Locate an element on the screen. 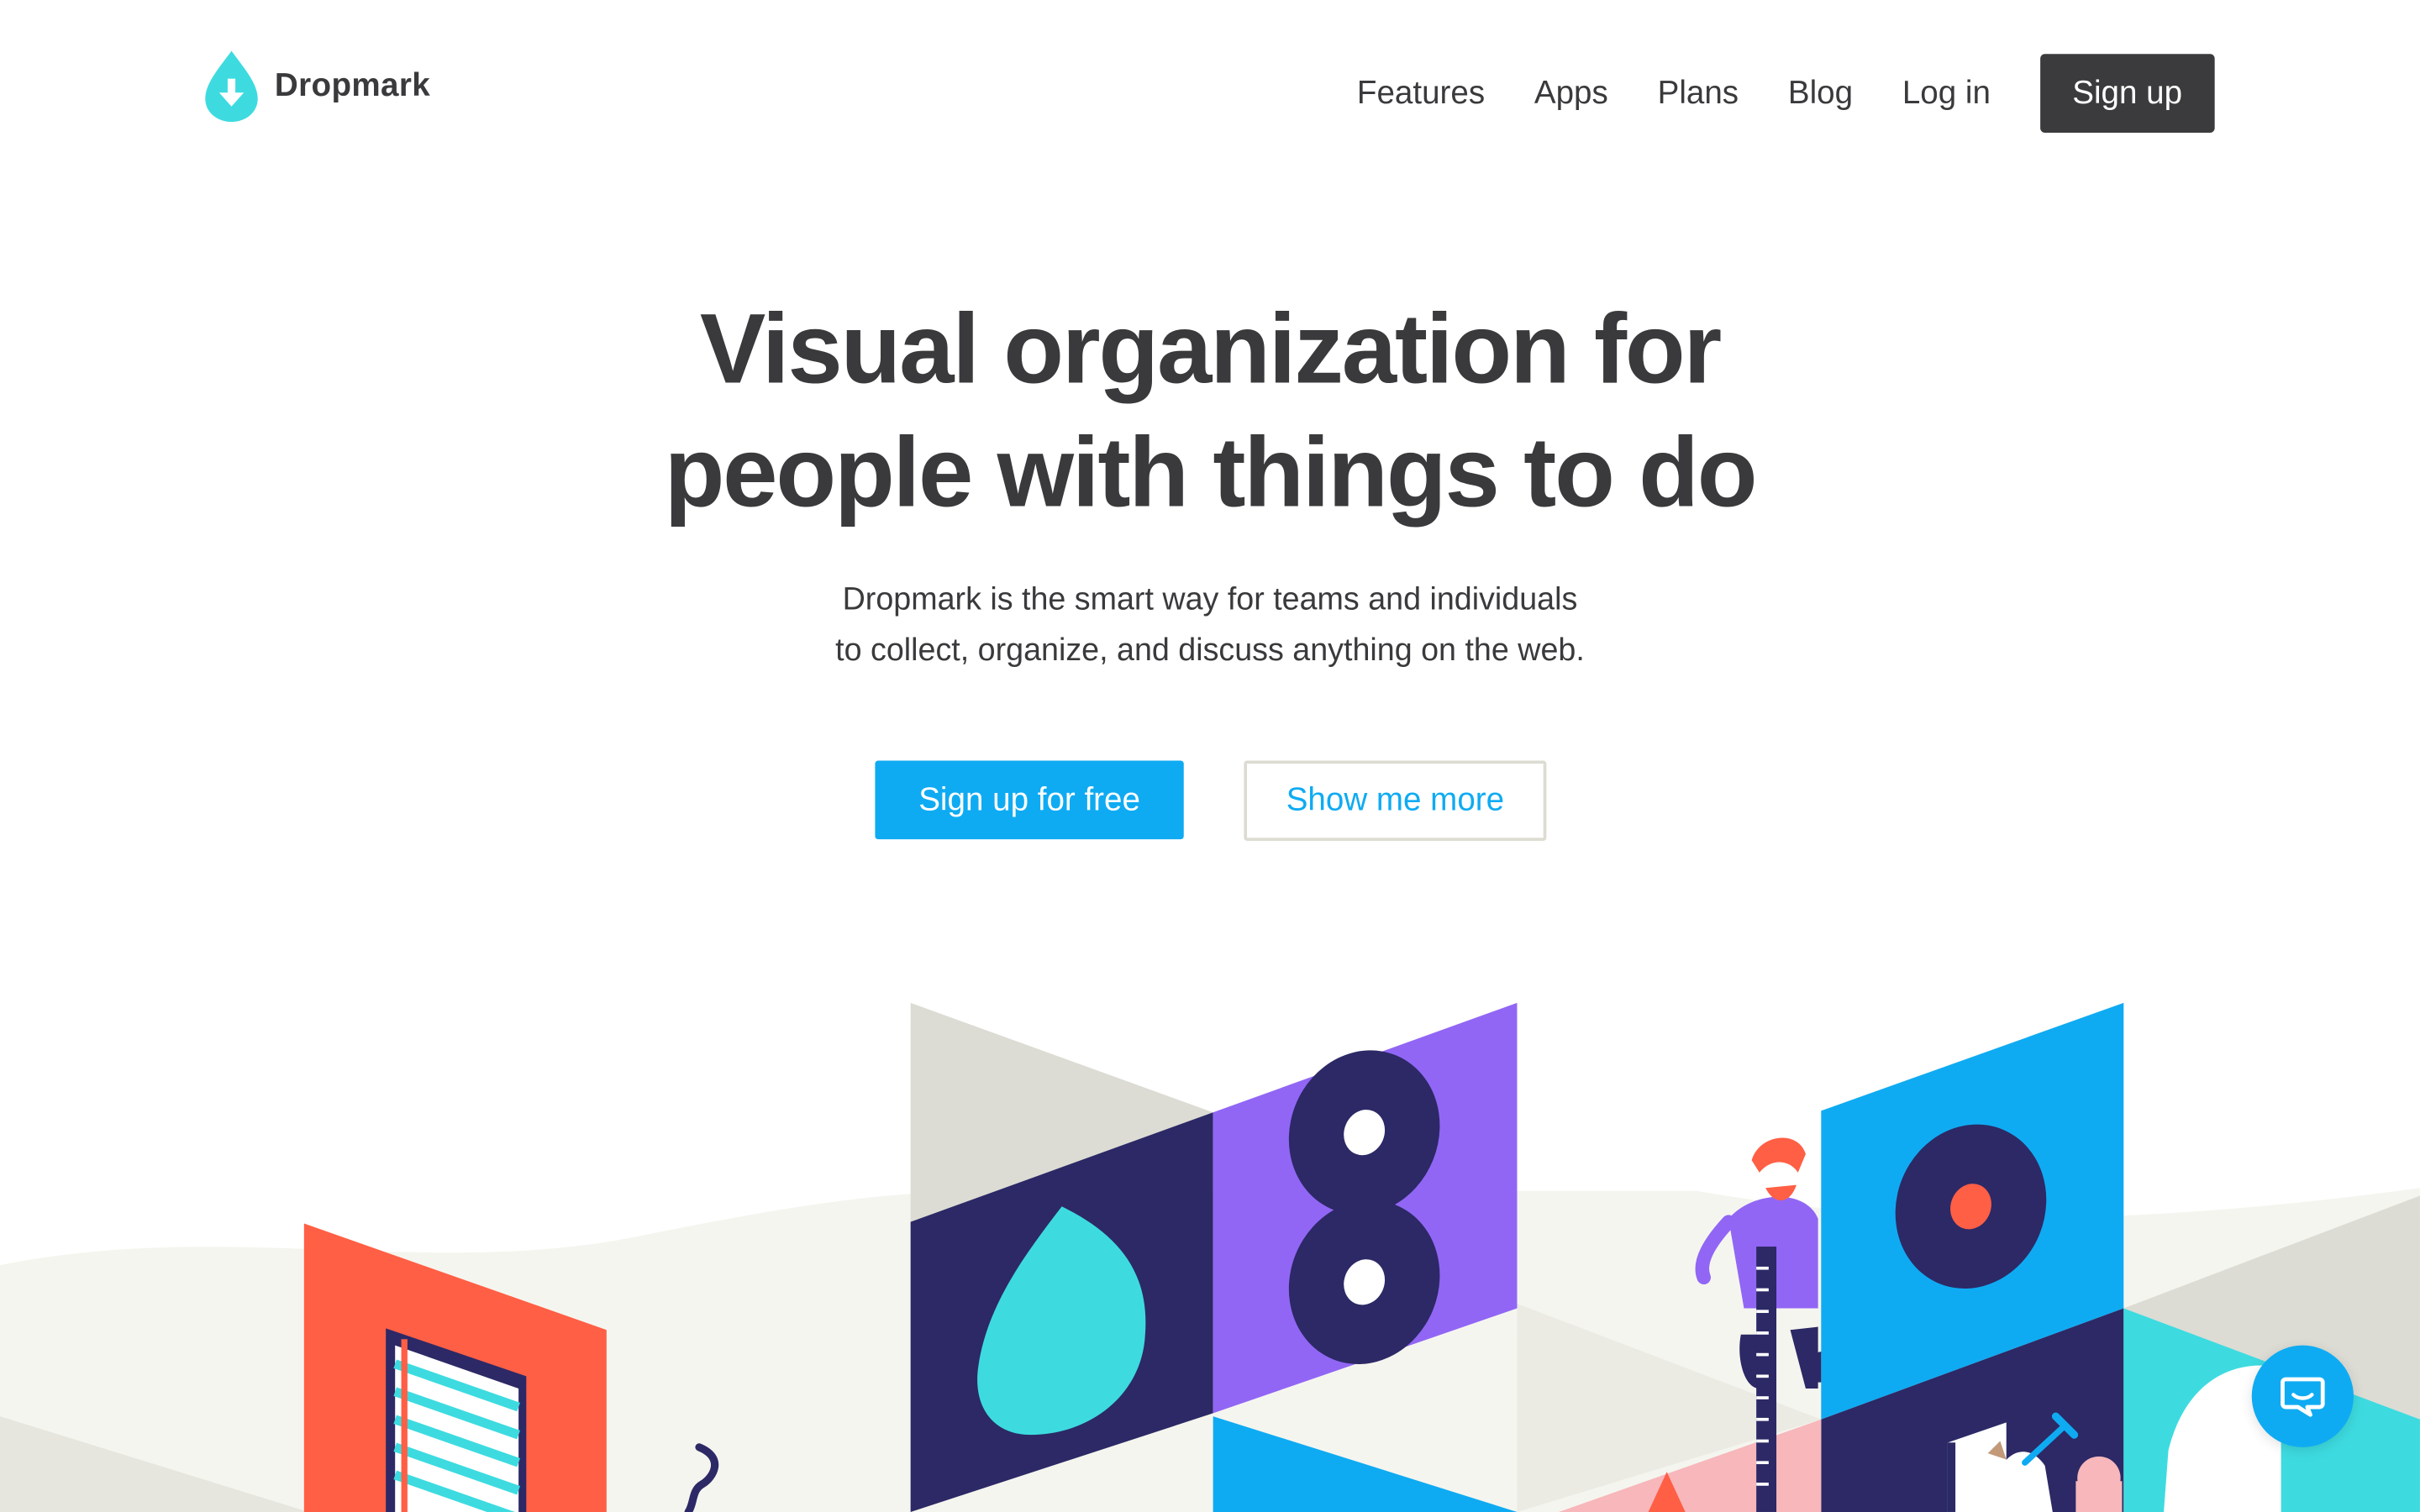  hero-title-line: Visual organization for is located at coordinates (1210, 348).